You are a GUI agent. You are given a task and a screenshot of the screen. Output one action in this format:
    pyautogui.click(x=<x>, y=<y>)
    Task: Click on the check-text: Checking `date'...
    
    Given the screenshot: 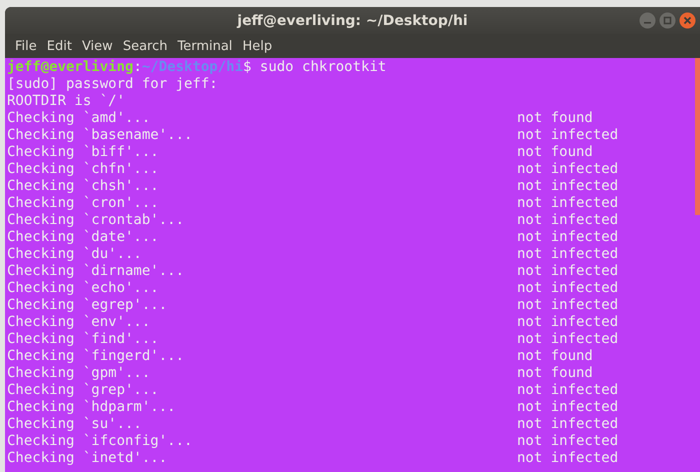 What is the action you would take?
    pyautogui.click(x=83, y=237)
    